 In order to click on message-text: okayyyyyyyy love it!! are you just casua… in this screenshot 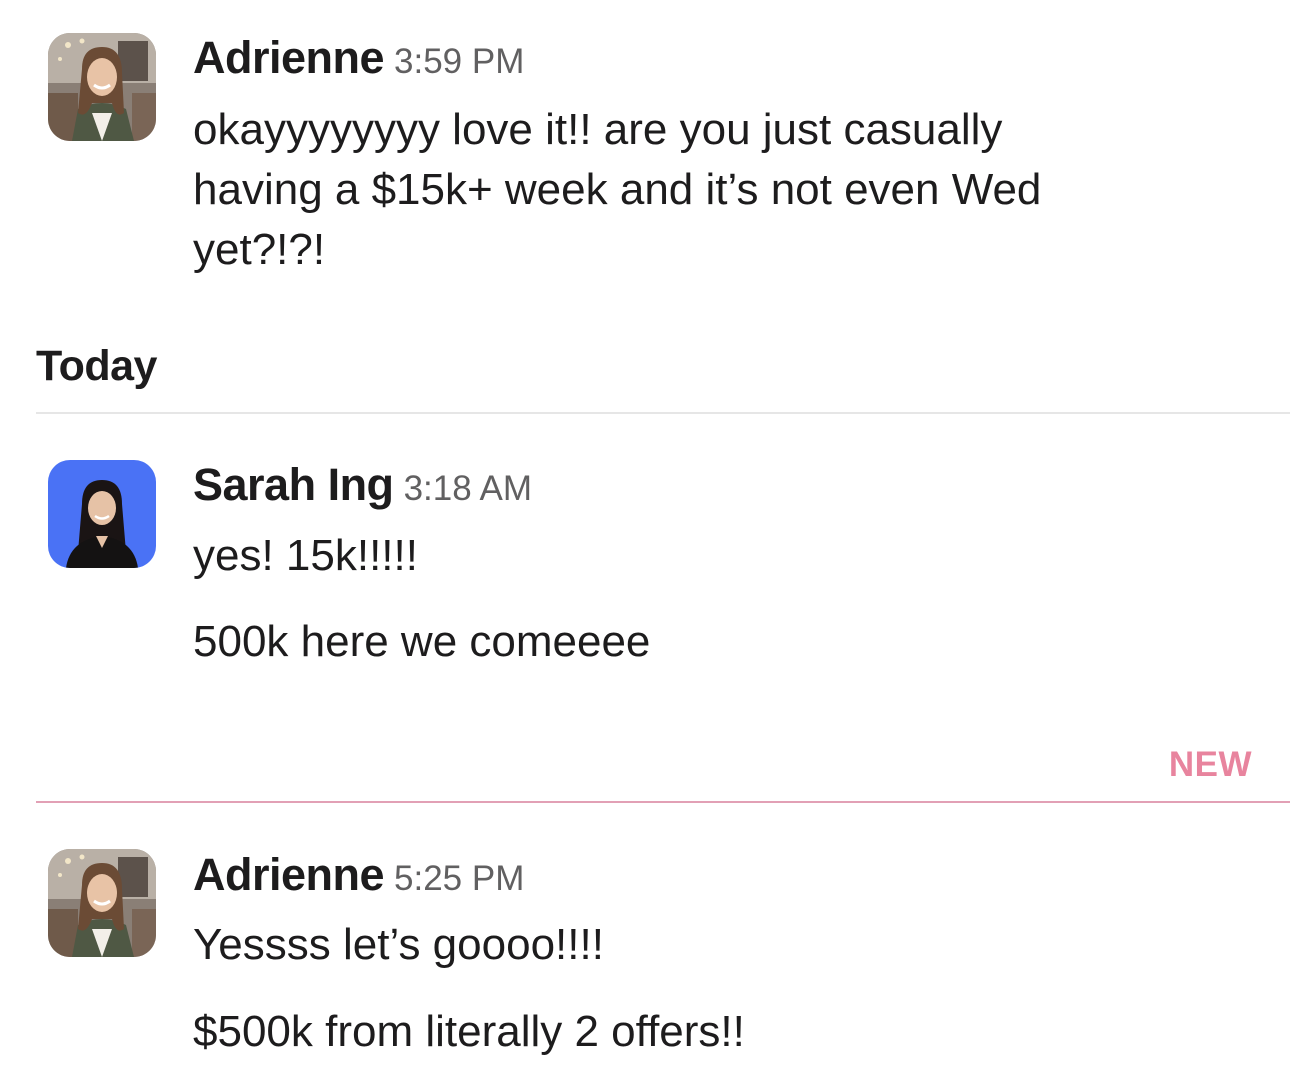, I will do `click(703, 190)`.